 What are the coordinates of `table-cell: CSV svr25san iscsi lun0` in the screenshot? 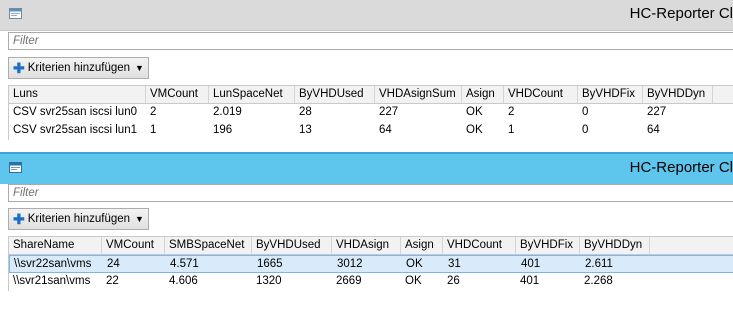 It's located at (75, 112).